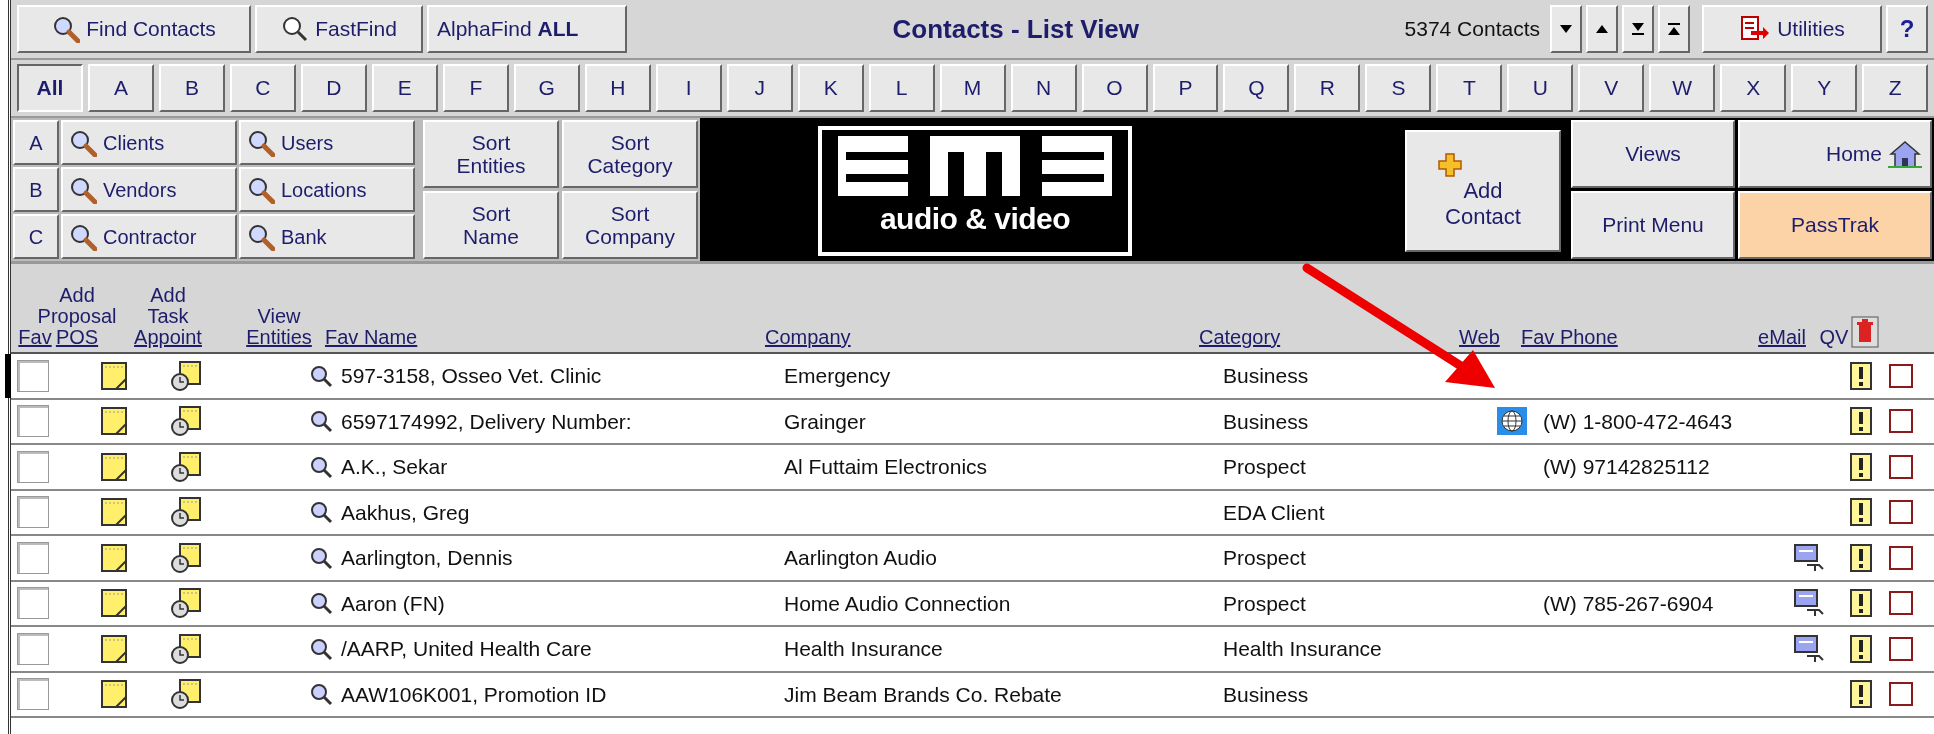 This screenshot has width=1934, height=734. I want to click on column-sort-link: Fav Phone, so click(1569, 337).